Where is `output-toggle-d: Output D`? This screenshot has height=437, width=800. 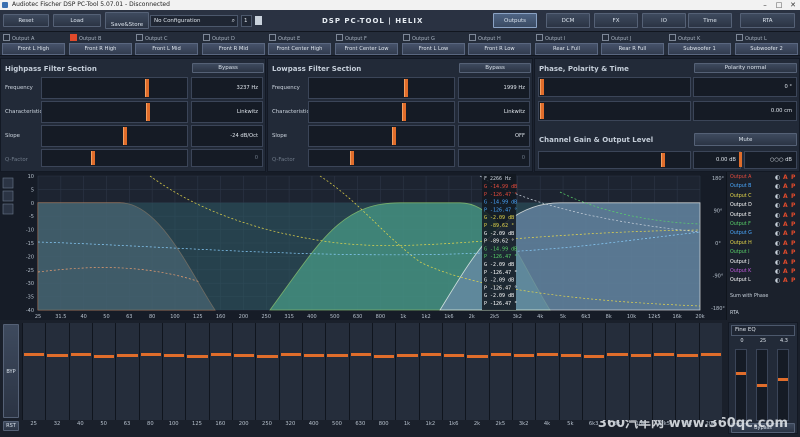
output-toggle-d: Output D is located at coordinates (219, 38).